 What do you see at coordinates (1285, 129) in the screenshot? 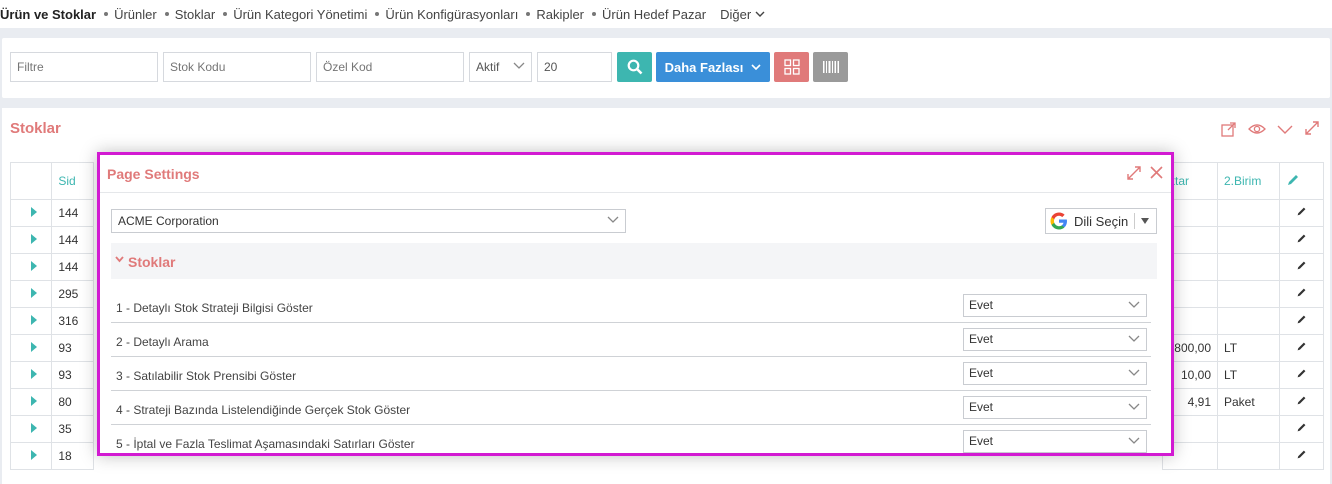
I see `collapse-icon` at bounding box center [1285, 129].